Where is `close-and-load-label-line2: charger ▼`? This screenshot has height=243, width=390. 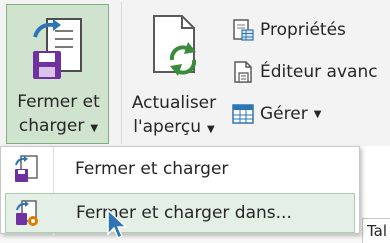 close-and-load-label-line2: charger ▼ is located at coordinates (58, 127).